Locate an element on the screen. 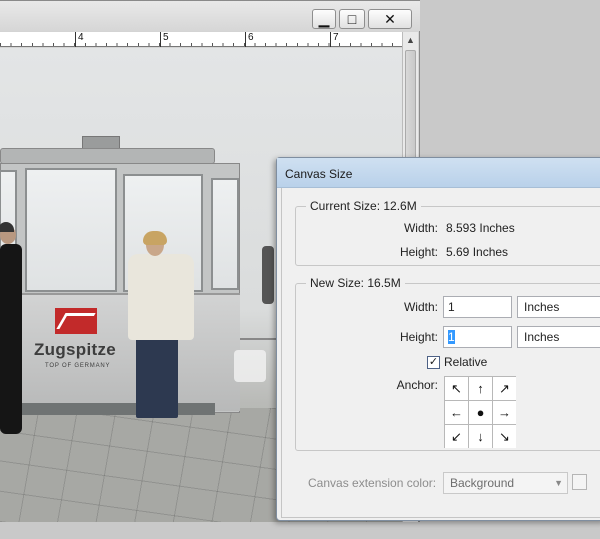  ruler-label-6: 6 is located at coordinates (251, 37).